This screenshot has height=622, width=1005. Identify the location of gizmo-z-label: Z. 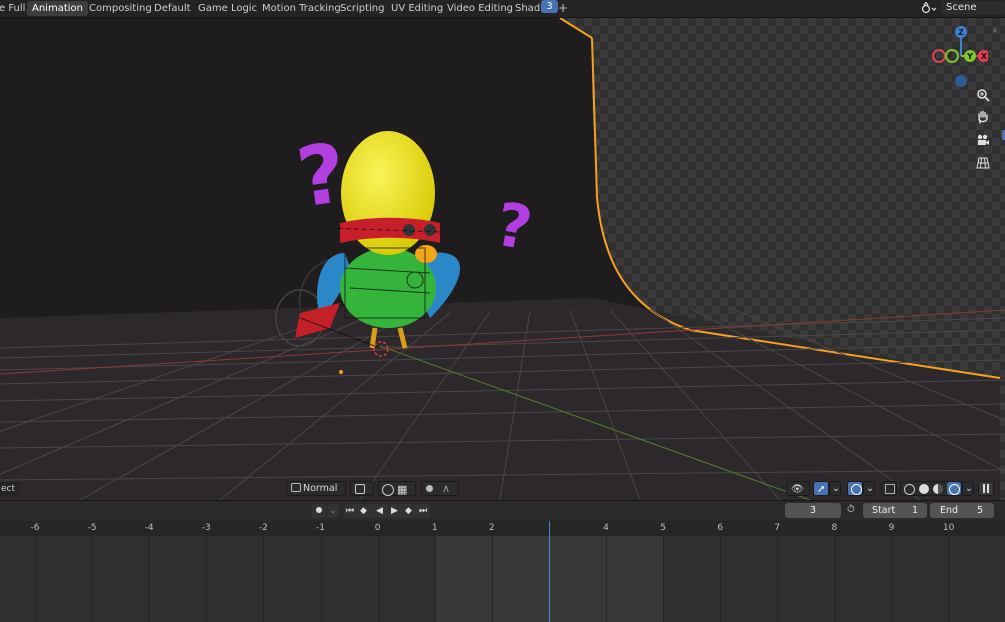
(961, 32).